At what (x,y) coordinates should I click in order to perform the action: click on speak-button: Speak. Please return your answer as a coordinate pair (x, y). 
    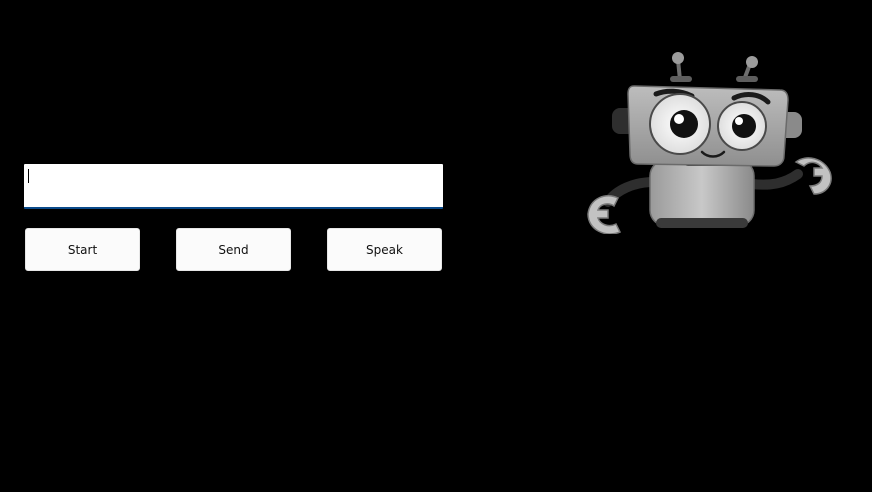
    Looking at the image, I should click on (384, 249).